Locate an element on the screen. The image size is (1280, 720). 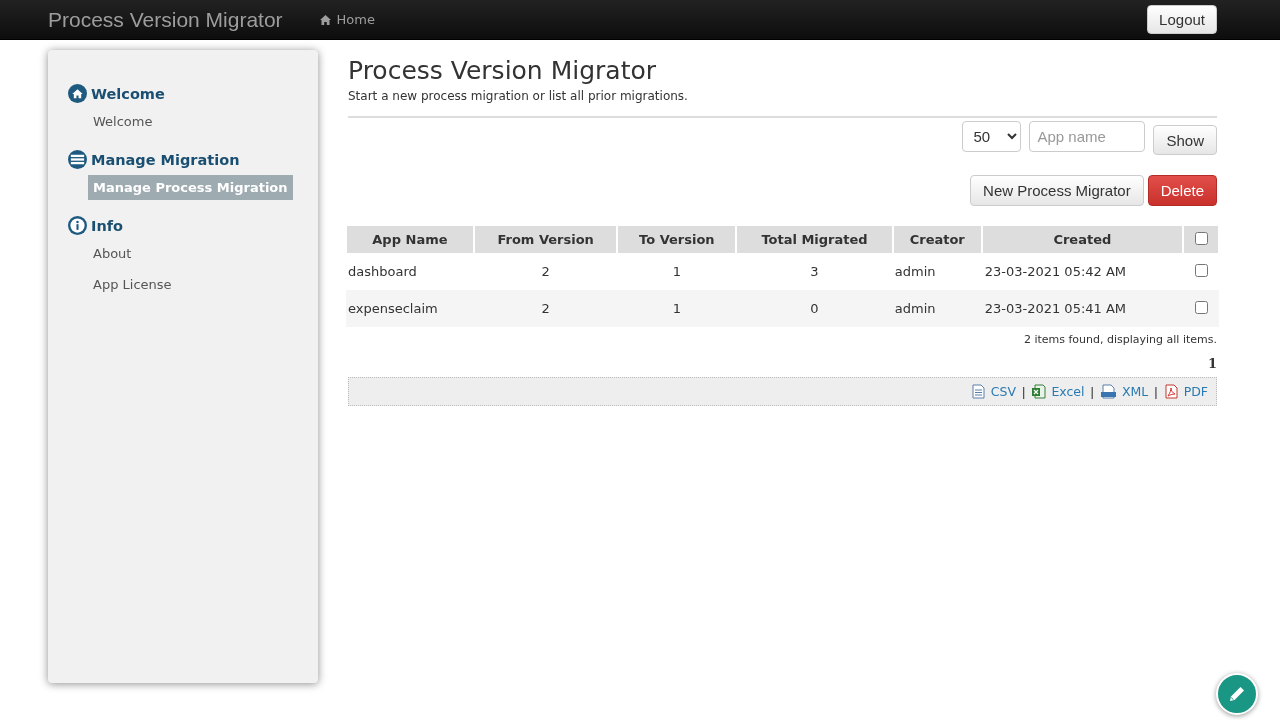
edit-button is located at coordinates (1237, 694).